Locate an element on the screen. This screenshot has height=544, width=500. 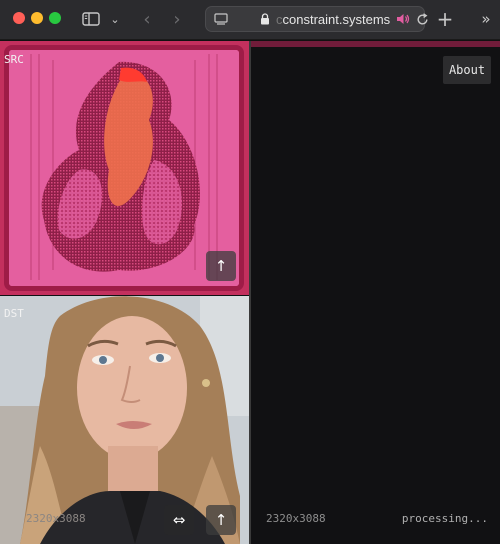
about-button: About is located at coordinates (467, 70).